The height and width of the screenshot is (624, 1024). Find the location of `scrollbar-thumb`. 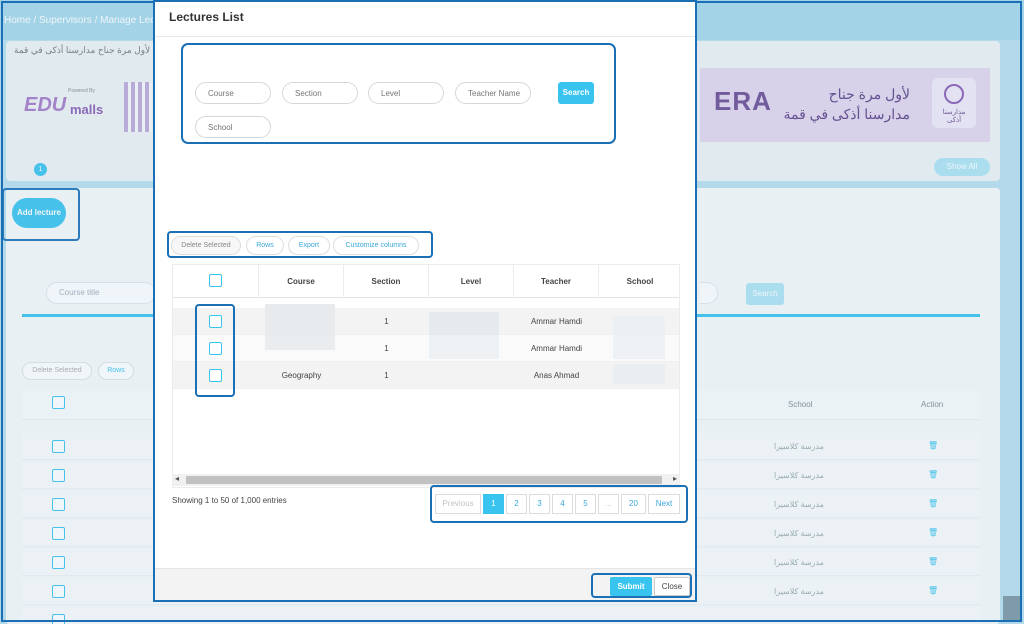

scrollbar-thumb is located at coordinates (424, 480).